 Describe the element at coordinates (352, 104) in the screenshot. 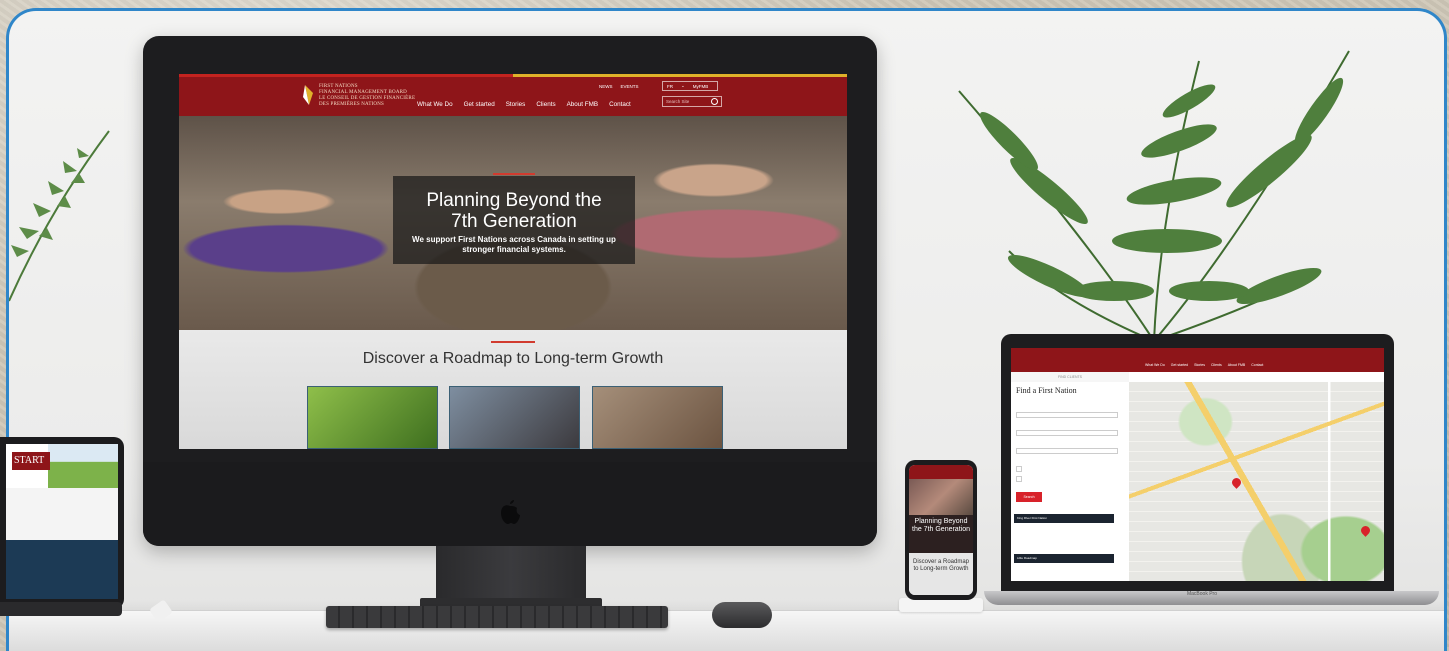

I see `logo-line: DES PREMIÈRES NATIONS` at that location.